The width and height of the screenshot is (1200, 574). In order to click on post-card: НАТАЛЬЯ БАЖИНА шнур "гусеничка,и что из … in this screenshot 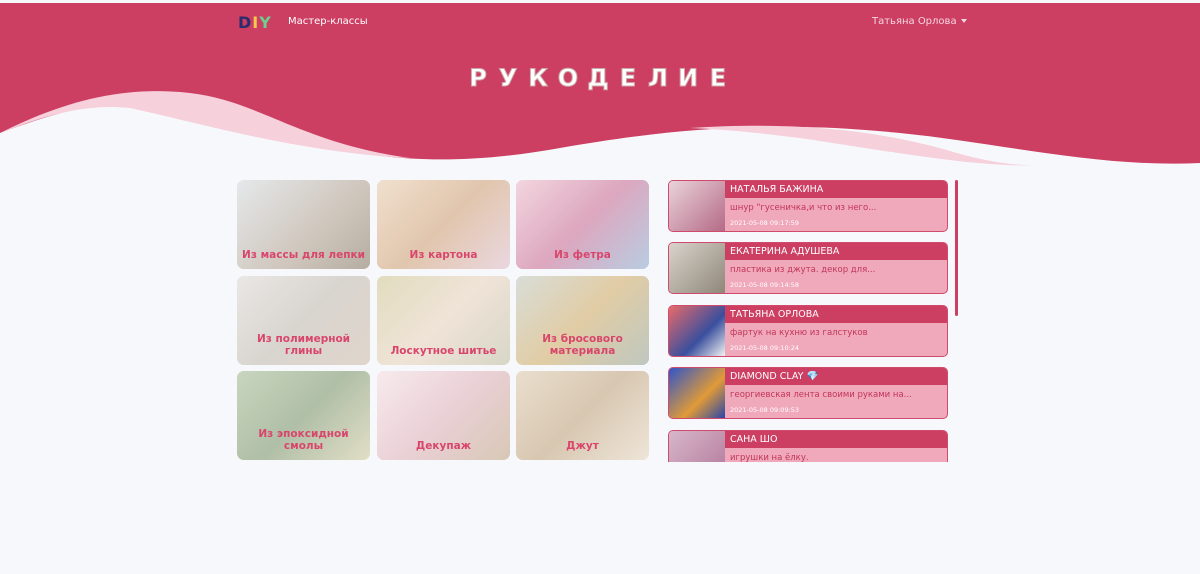, I will do `click(808, 206)`.